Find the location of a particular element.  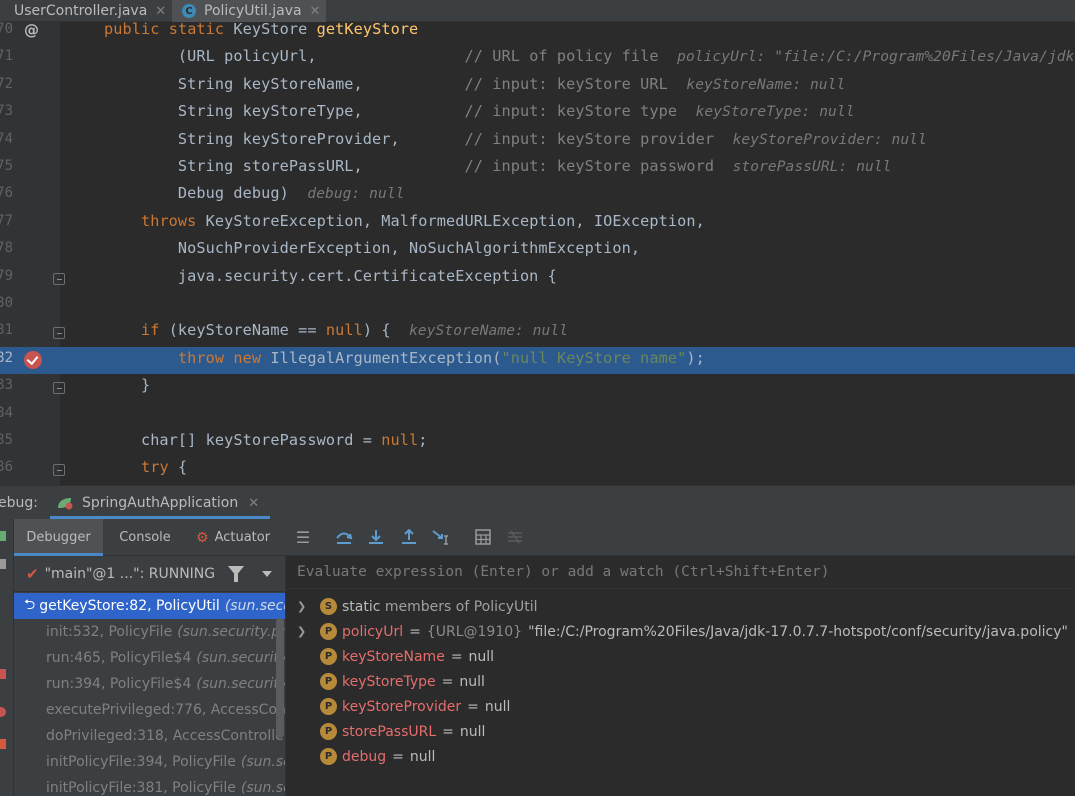

code-line: 85 char[] keyStorePassword = null; is located at coordinates (537, 442).